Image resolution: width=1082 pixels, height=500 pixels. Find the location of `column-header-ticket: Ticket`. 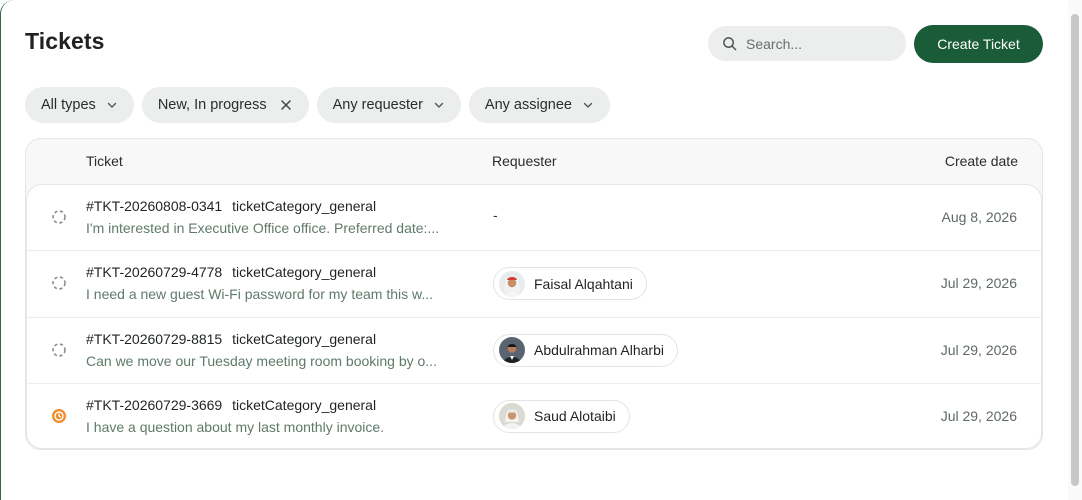

column-header-ticket: Ticket is located at coordinates (104, 161).